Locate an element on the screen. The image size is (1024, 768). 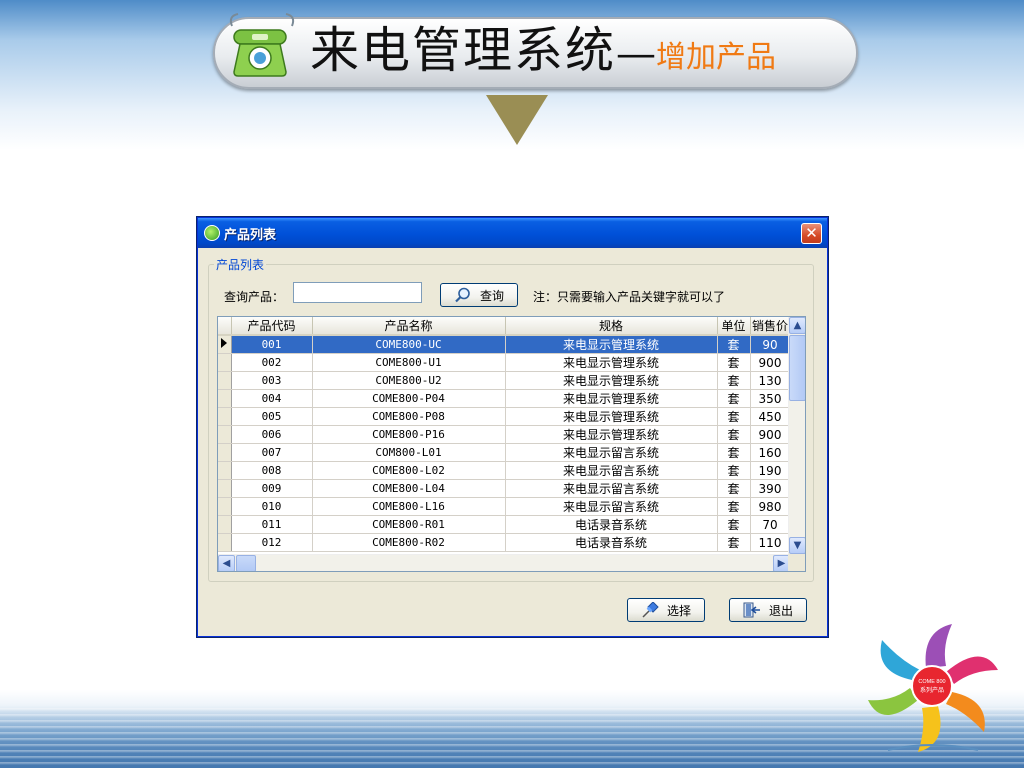
scroll-down-icon: ▼ is located at coordinates (797, 545).